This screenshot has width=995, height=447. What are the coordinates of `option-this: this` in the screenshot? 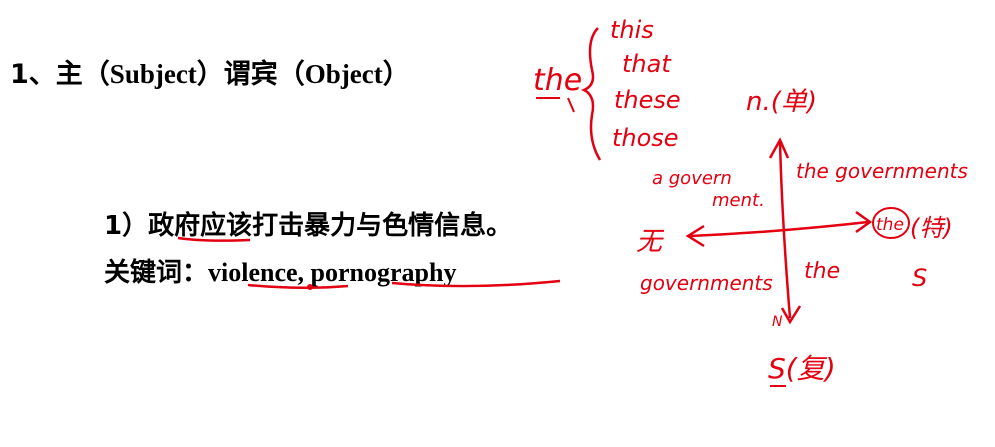 It's located at (632, 30).